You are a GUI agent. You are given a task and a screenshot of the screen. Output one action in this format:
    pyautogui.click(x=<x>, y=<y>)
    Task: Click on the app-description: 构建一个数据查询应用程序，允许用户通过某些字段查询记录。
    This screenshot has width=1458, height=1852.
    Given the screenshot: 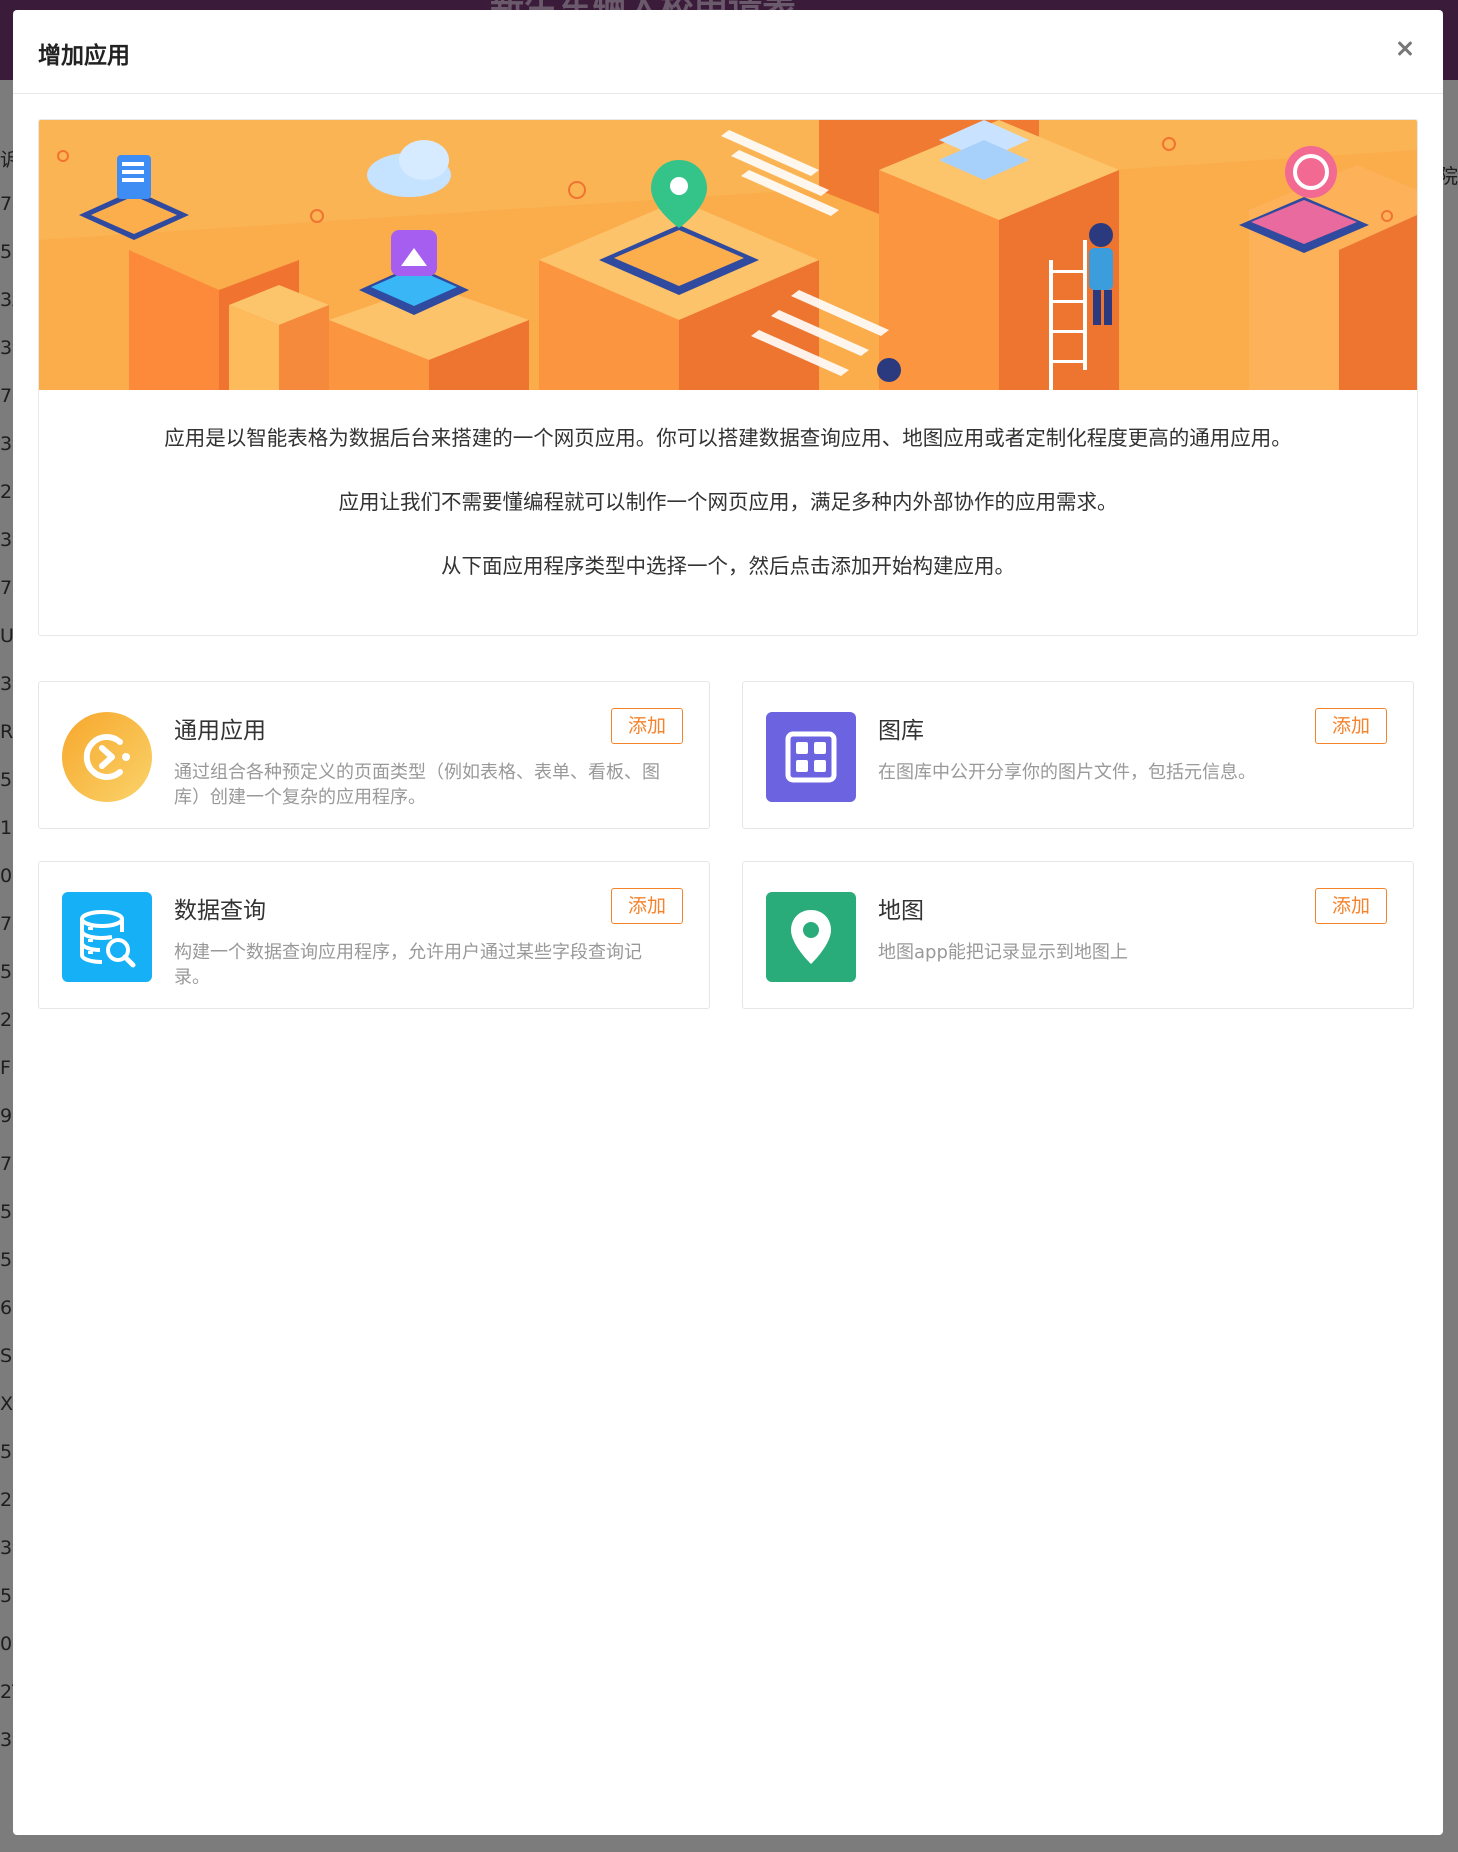 What is the action you would take?
    pyautogui.click(x=408, y=965)
    